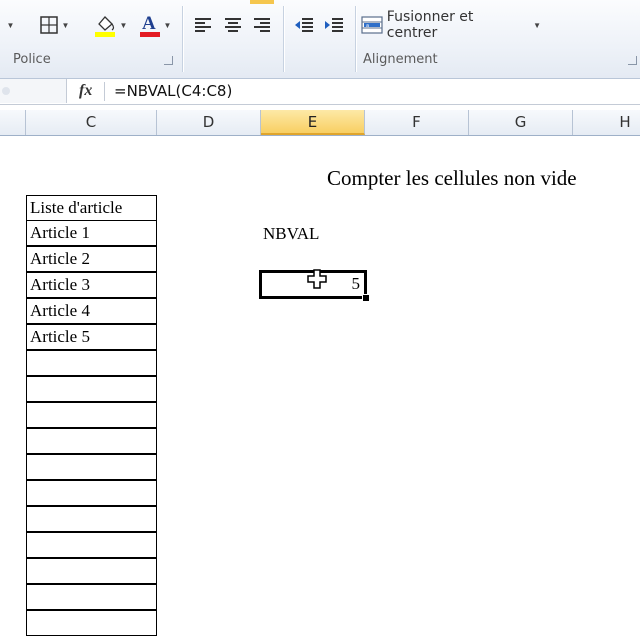  I want to click on formula-input: =NBVAL(C4:C8), so click(173, 91).